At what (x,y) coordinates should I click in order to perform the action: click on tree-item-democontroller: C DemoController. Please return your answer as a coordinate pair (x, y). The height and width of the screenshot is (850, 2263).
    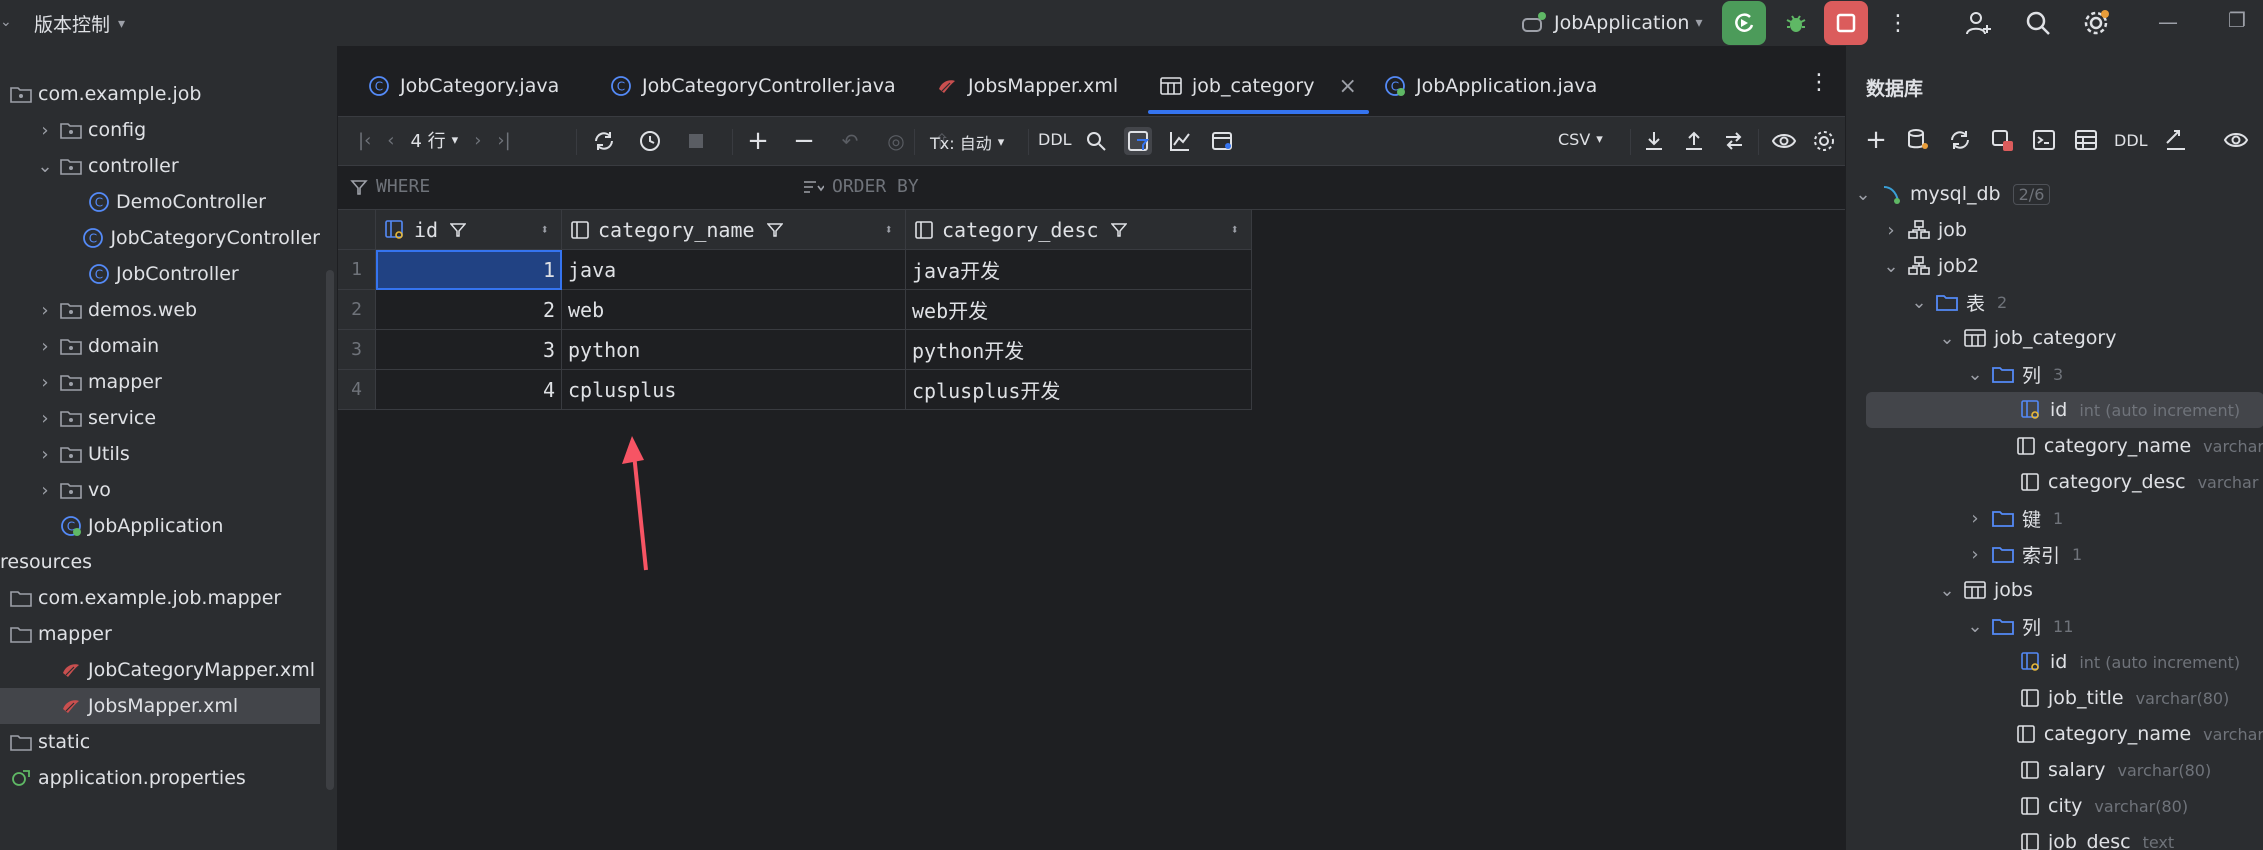
    Looking at the image, I should click on (160, 202).